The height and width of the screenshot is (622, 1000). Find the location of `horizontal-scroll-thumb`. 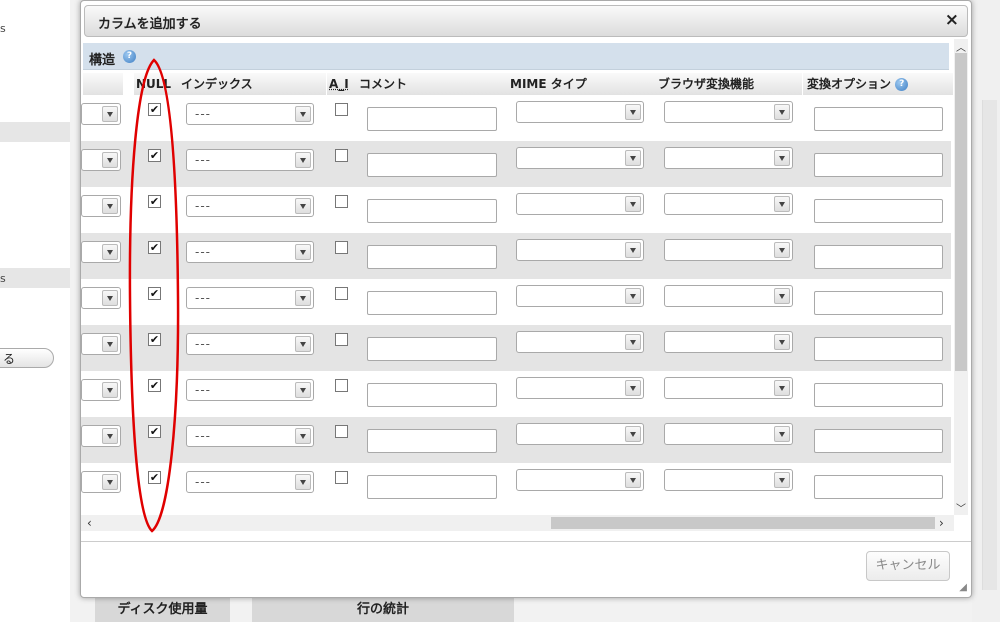

horizontal-scroll-thumb is located at coordinates (743, 523).